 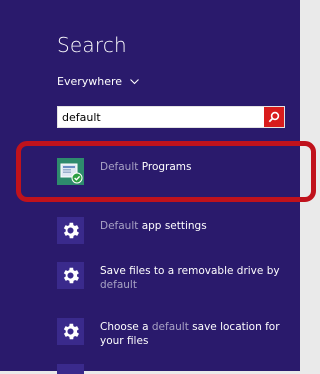 I want to click on result-label: Default Programs, so click(x=195, y=167).